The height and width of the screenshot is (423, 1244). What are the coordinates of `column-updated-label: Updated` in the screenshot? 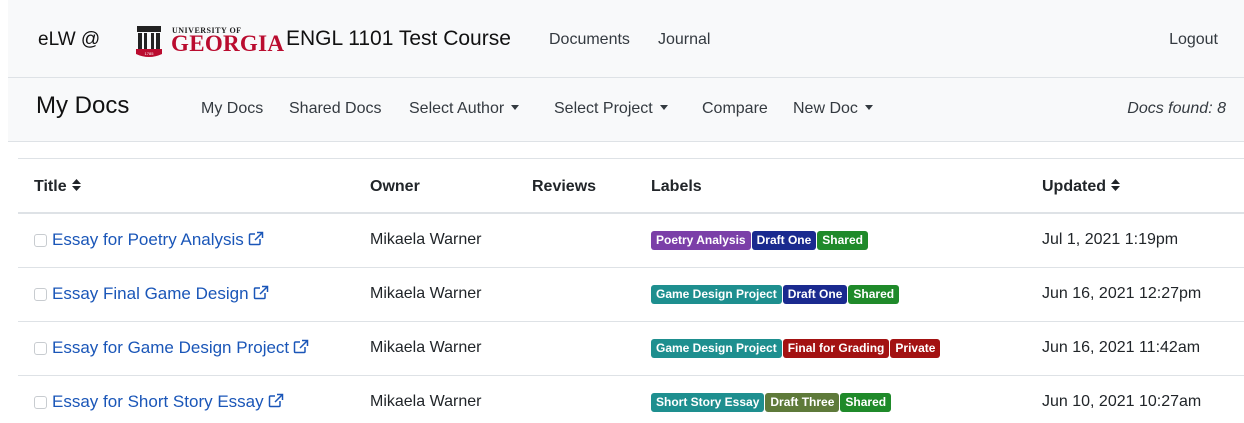 It's located at (1074, 186).